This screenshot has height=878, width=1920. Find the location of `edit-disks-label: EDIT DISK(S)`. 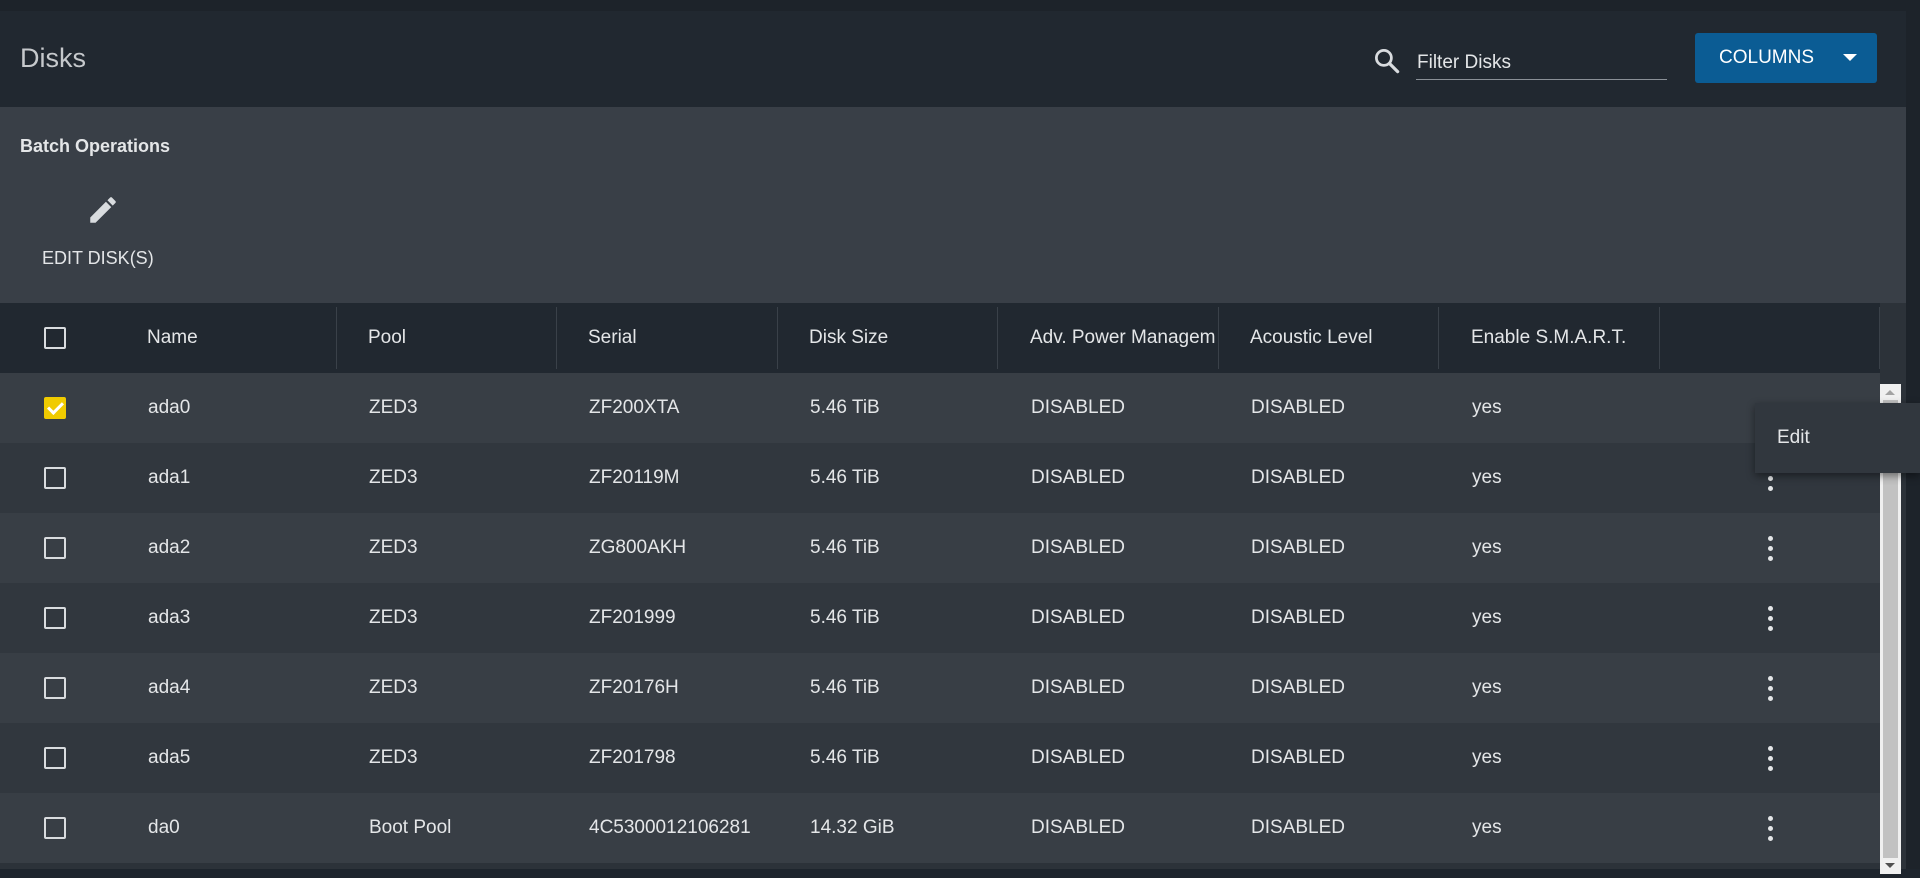

edit-disks-label: EDIT DISK(S) is located at coordinates (98, 258).